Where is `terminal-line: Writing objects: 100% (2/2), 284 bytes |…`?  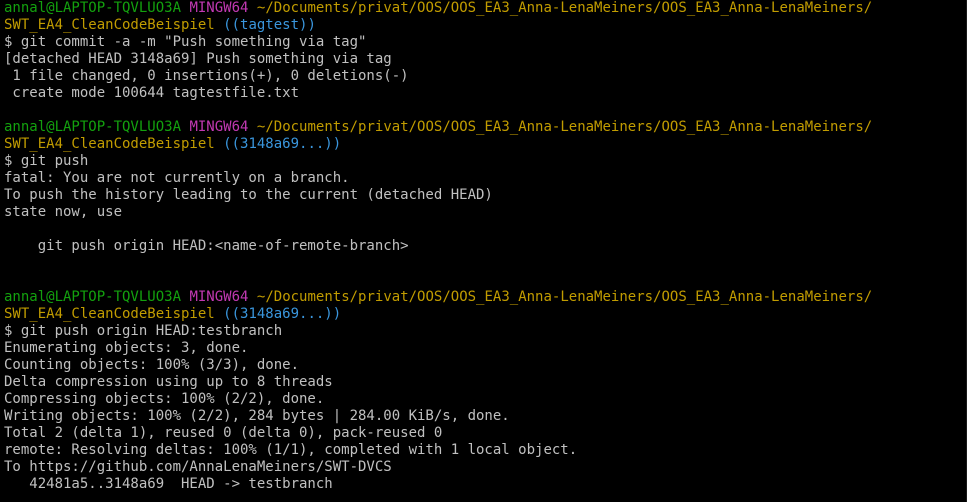 terminal-line: Writing objects: 100% (2/2), 284 bytes |… is located at coordinates (485, 416).